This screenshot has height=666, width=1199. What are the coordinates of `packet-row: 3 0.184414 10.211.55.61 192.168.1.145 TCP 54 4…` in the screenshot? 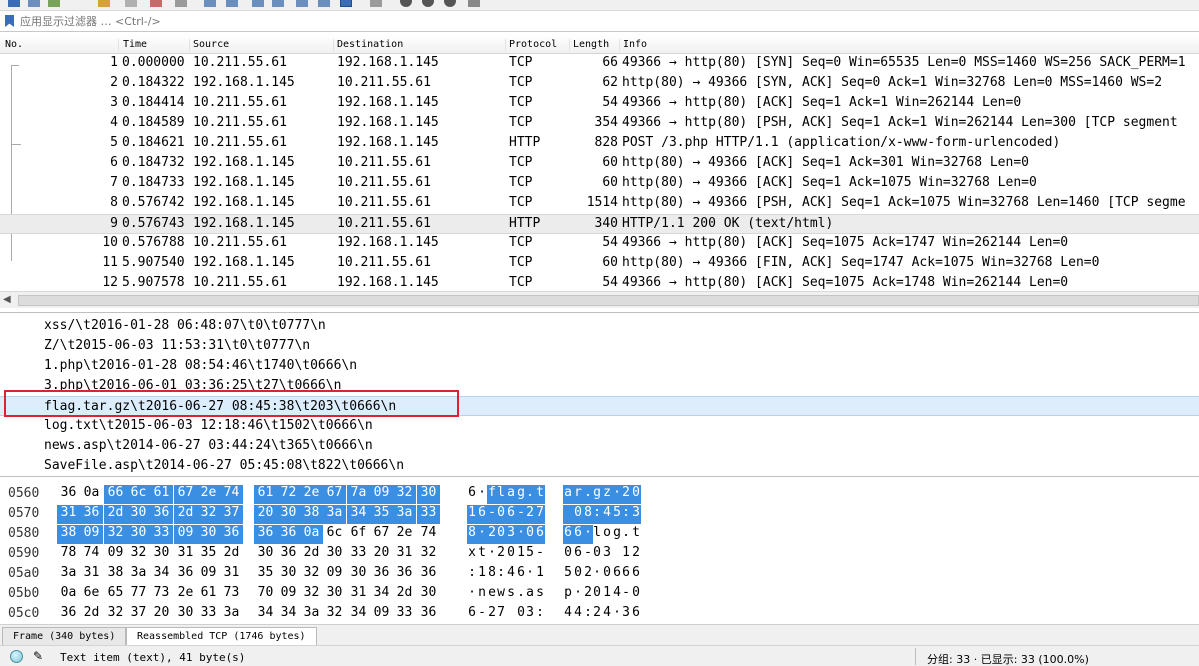 It's located at (599, 104).